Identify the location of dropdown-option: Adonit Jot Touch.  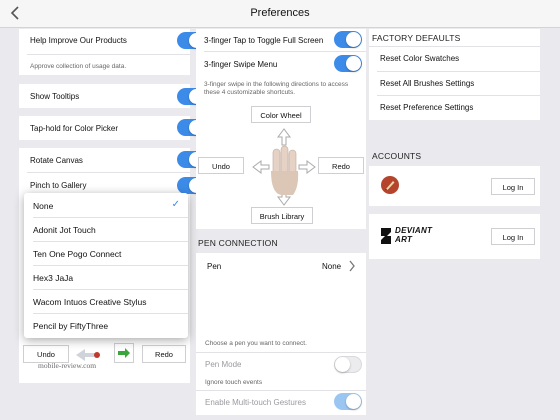
(106, 229).